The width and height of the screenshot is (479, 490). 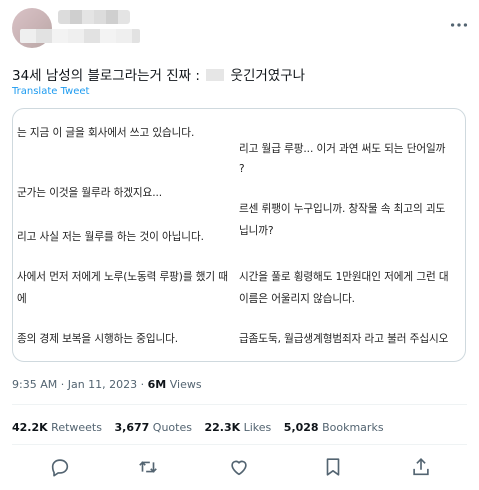 What do you see at coordinates (239, 30) in the screenshot?
I see `tweet-header` at bounding box center [239, 30].